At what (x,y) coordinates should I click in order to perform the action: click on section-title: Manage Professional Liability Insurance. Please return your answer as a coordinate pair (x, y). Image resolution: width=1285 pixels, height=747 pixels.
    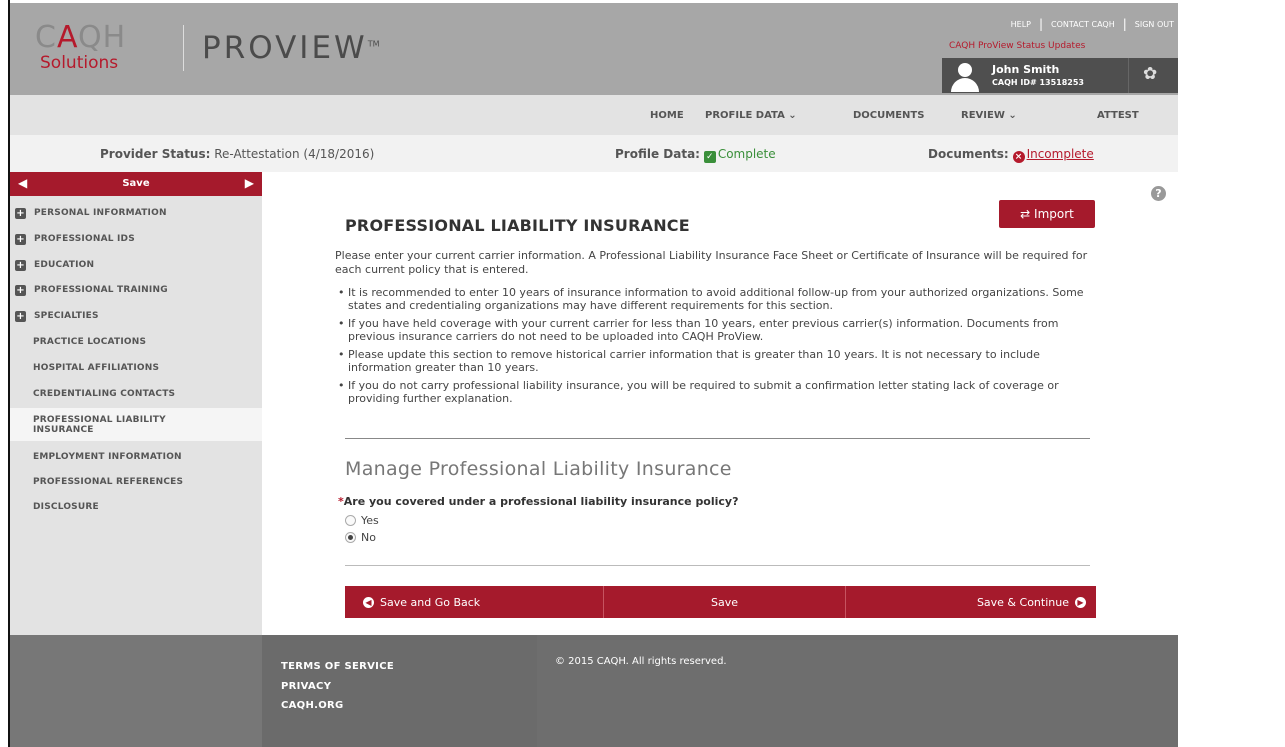
    Looking at the image, I should click on (538, 469).